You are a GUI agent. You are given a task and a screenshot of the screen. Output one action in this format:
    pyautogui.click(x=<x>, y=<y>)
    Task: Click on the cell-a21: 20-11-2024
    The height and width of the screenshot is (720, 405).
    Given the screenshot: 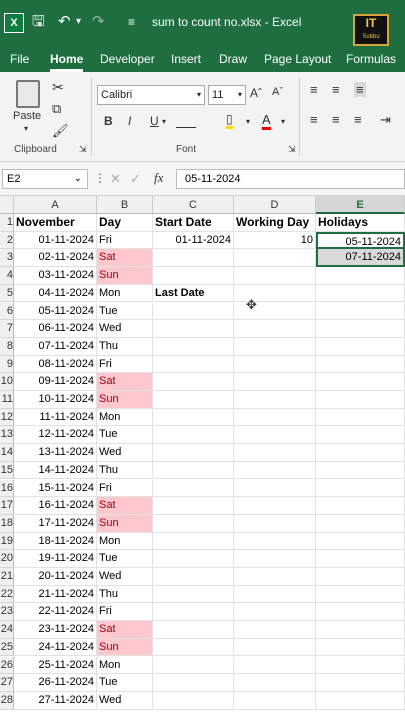 What is the action you would take?
    pyautogui.click(x=55, y=577)
    